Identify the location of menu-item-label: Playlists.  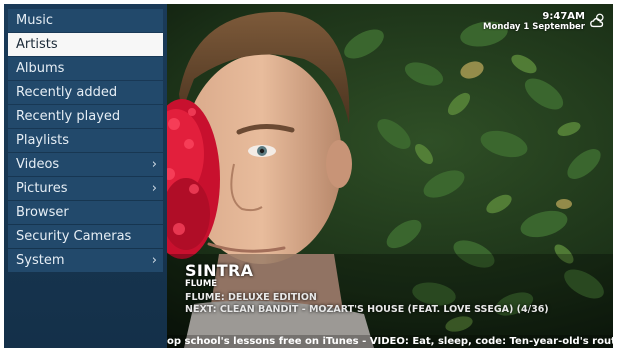
(42, 140).